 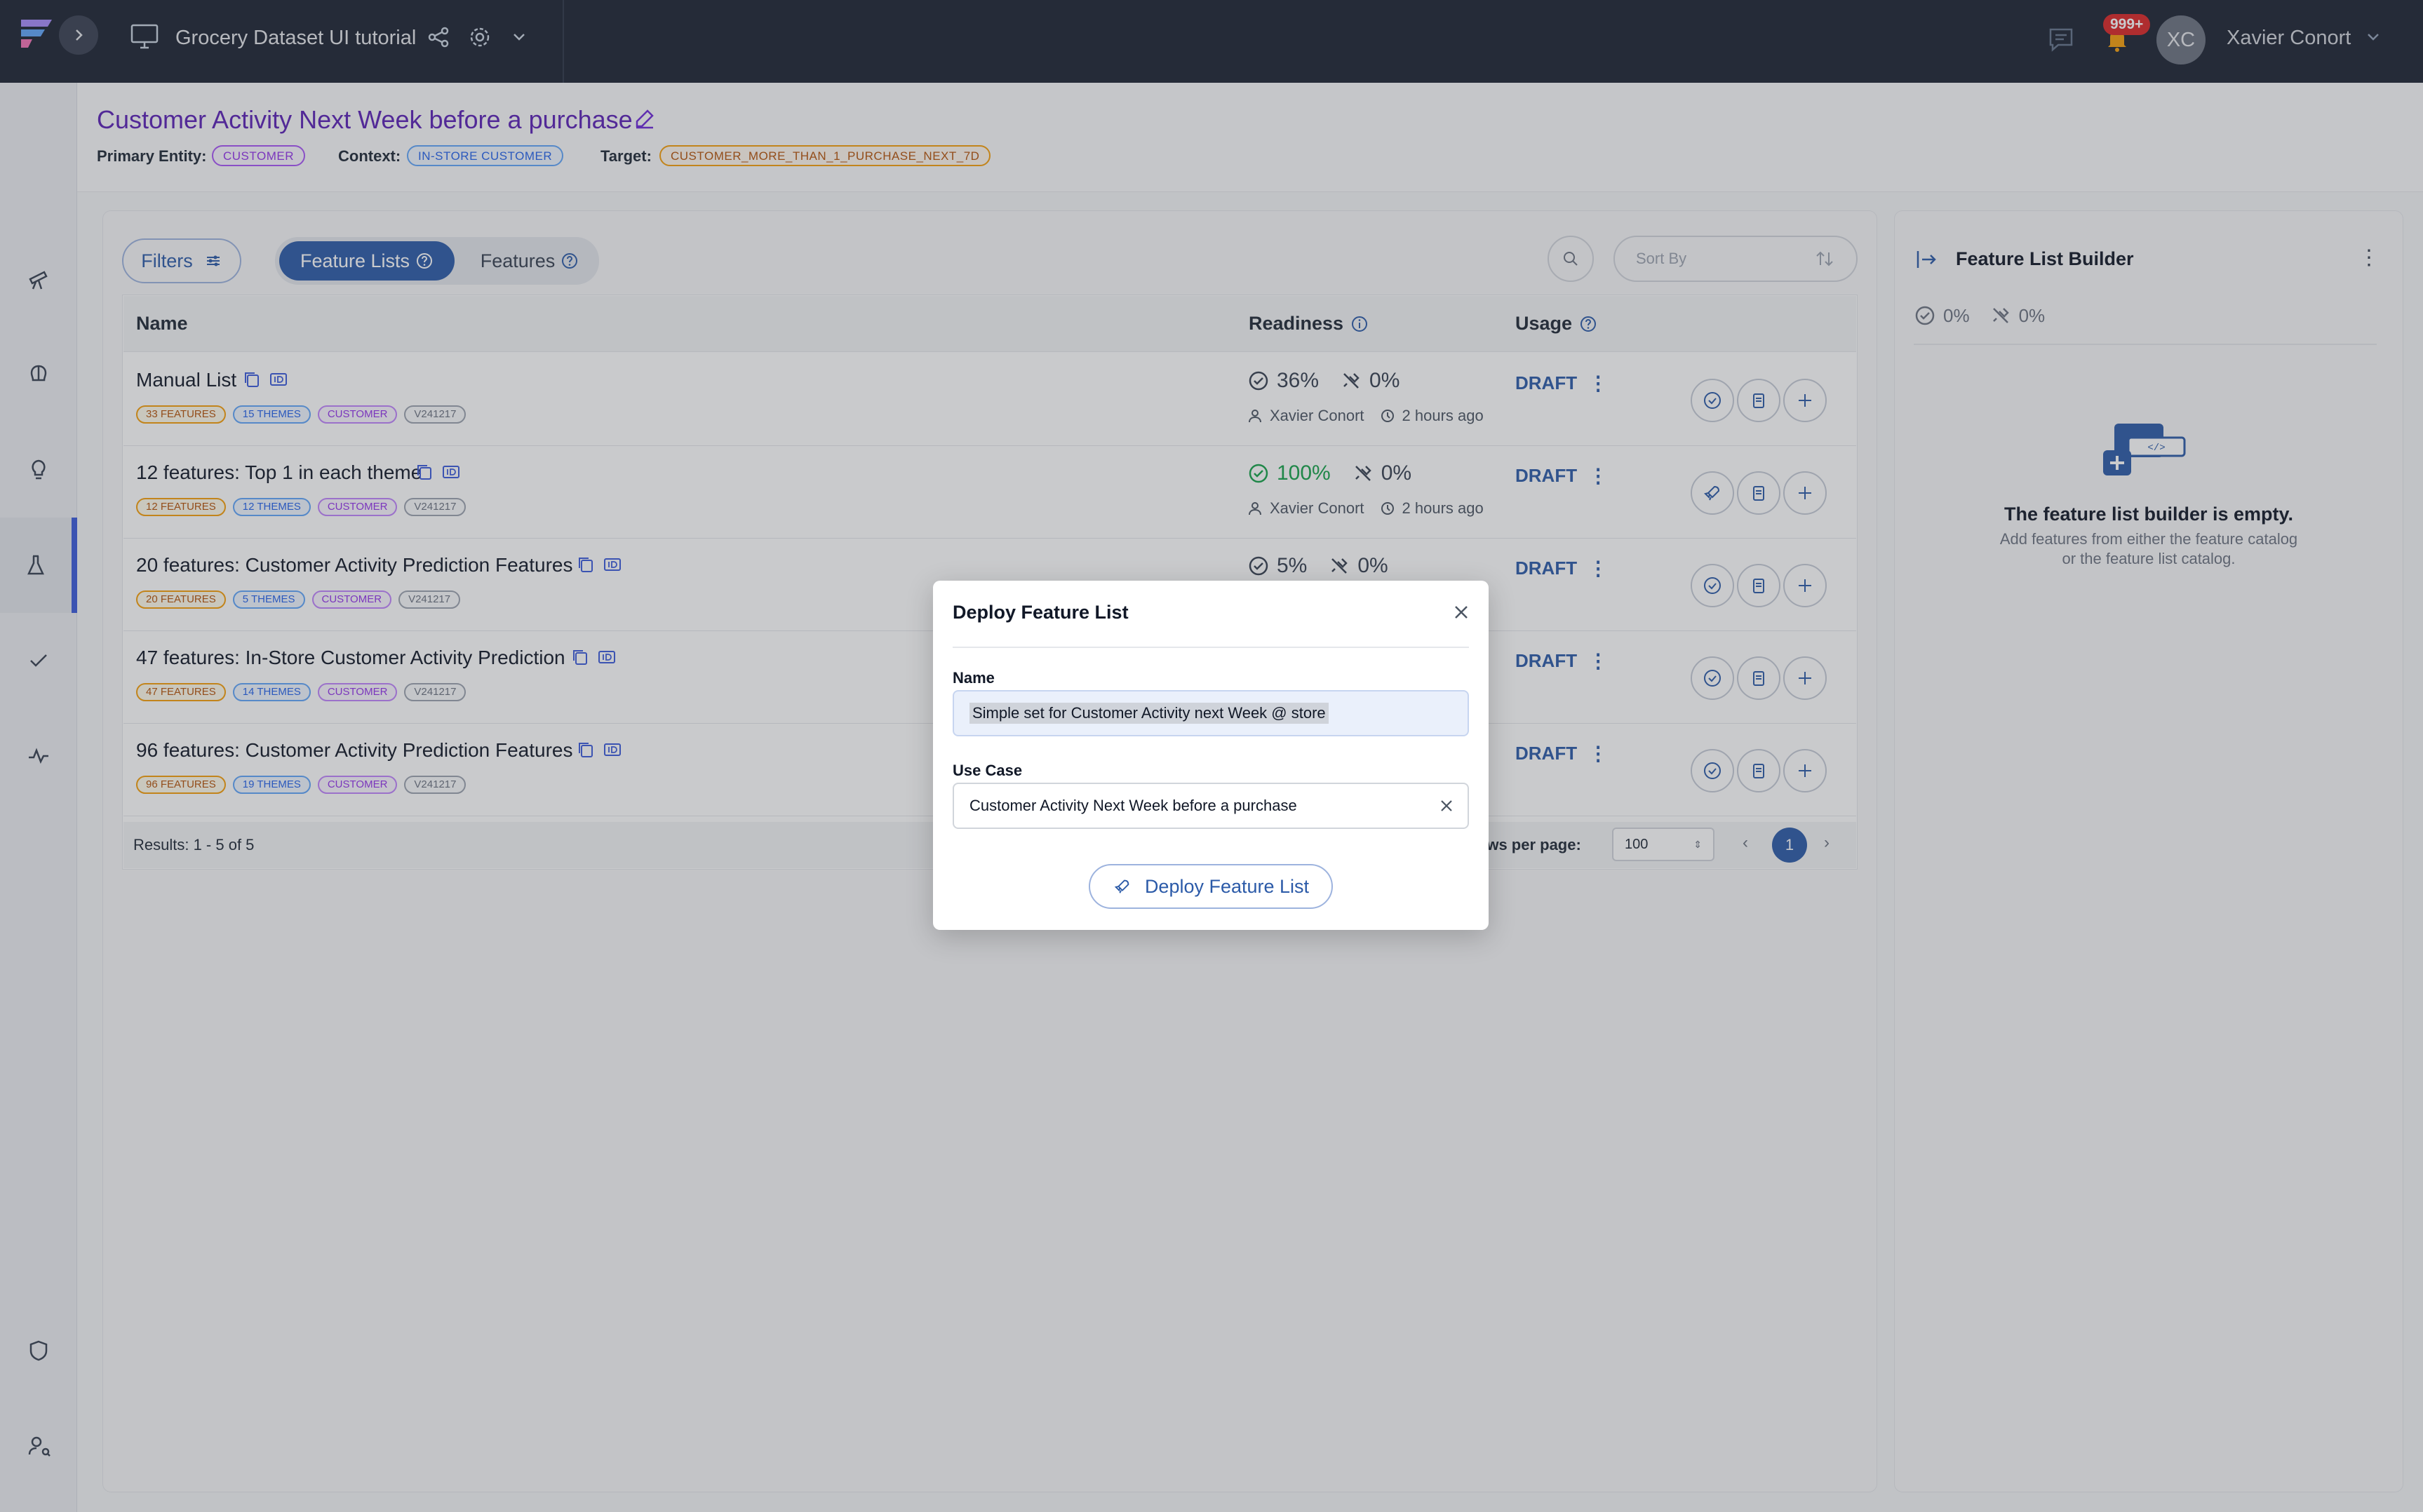 What do you see at coordinates (1227, 886) in the screenshot?
I see `deploy-button-label: Deploy Feature List` at bounding box center [1227, 886].